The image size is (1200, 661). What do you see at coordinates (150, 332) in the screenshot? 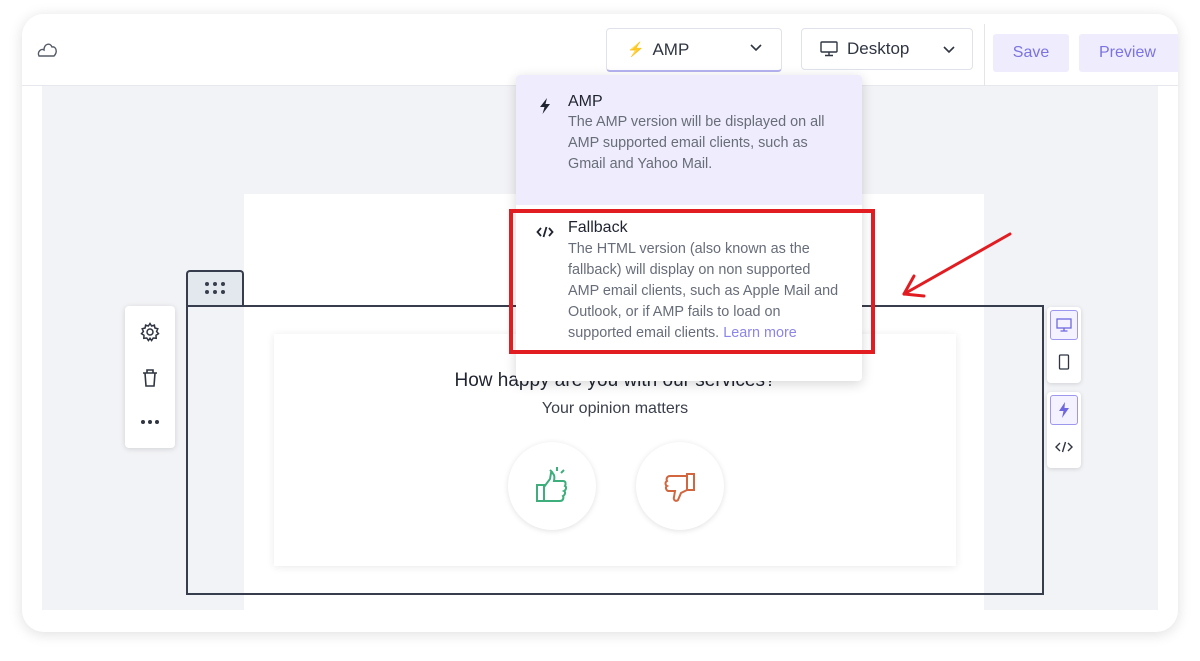
I see `gear-icon` at bounding box center [150, 332].